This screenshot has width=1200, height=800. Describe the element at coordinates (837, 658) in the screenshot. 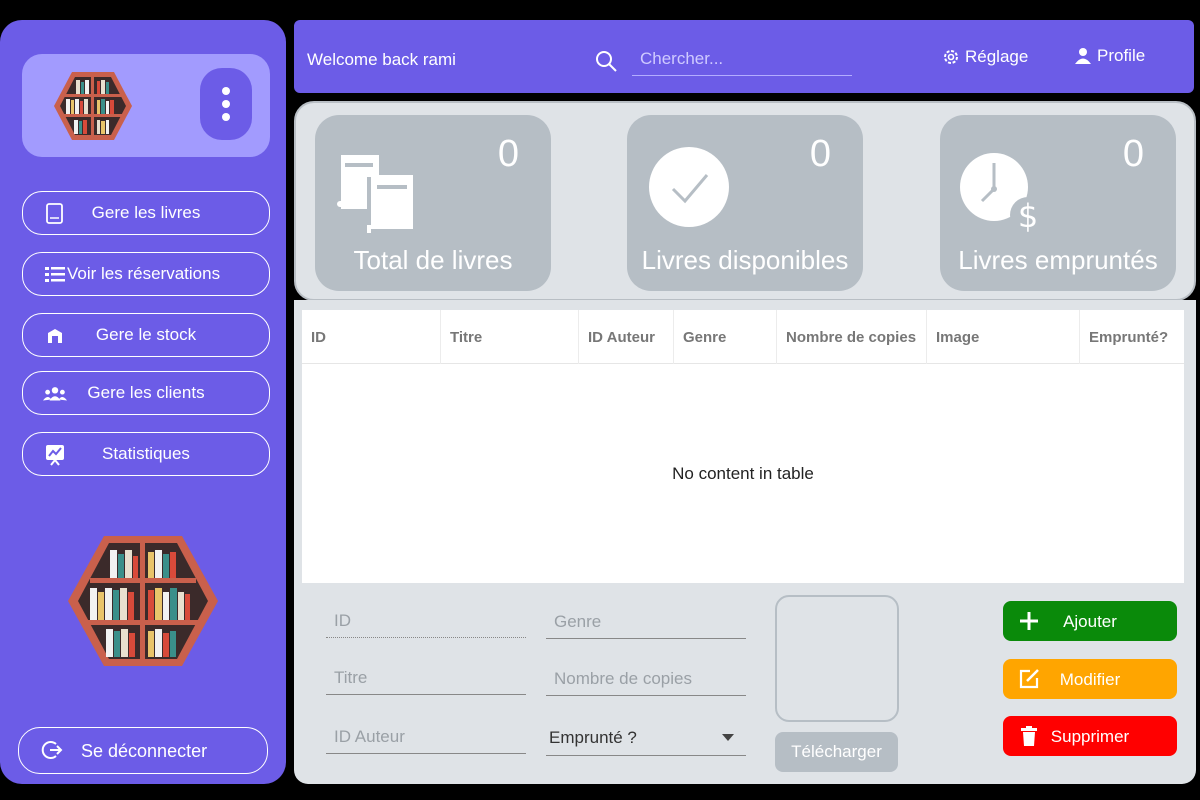

I see `image-preview` at that location.